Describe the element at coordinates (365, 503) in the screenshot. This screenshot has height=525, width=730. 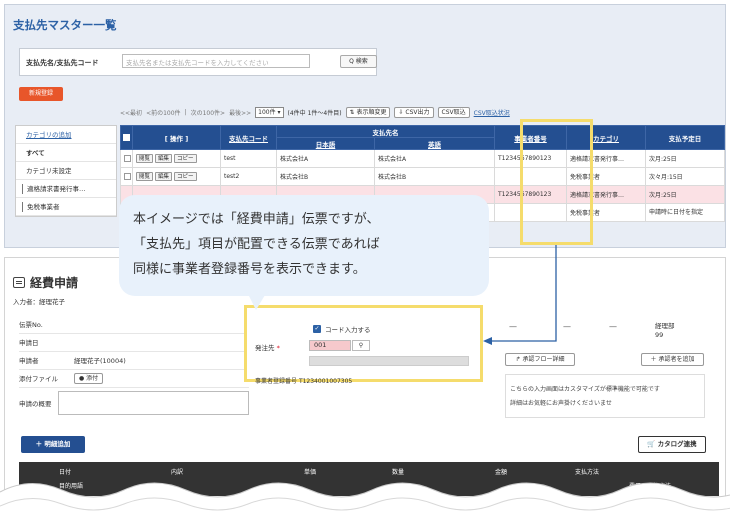
I see `torn-edge-decoration` at that location.